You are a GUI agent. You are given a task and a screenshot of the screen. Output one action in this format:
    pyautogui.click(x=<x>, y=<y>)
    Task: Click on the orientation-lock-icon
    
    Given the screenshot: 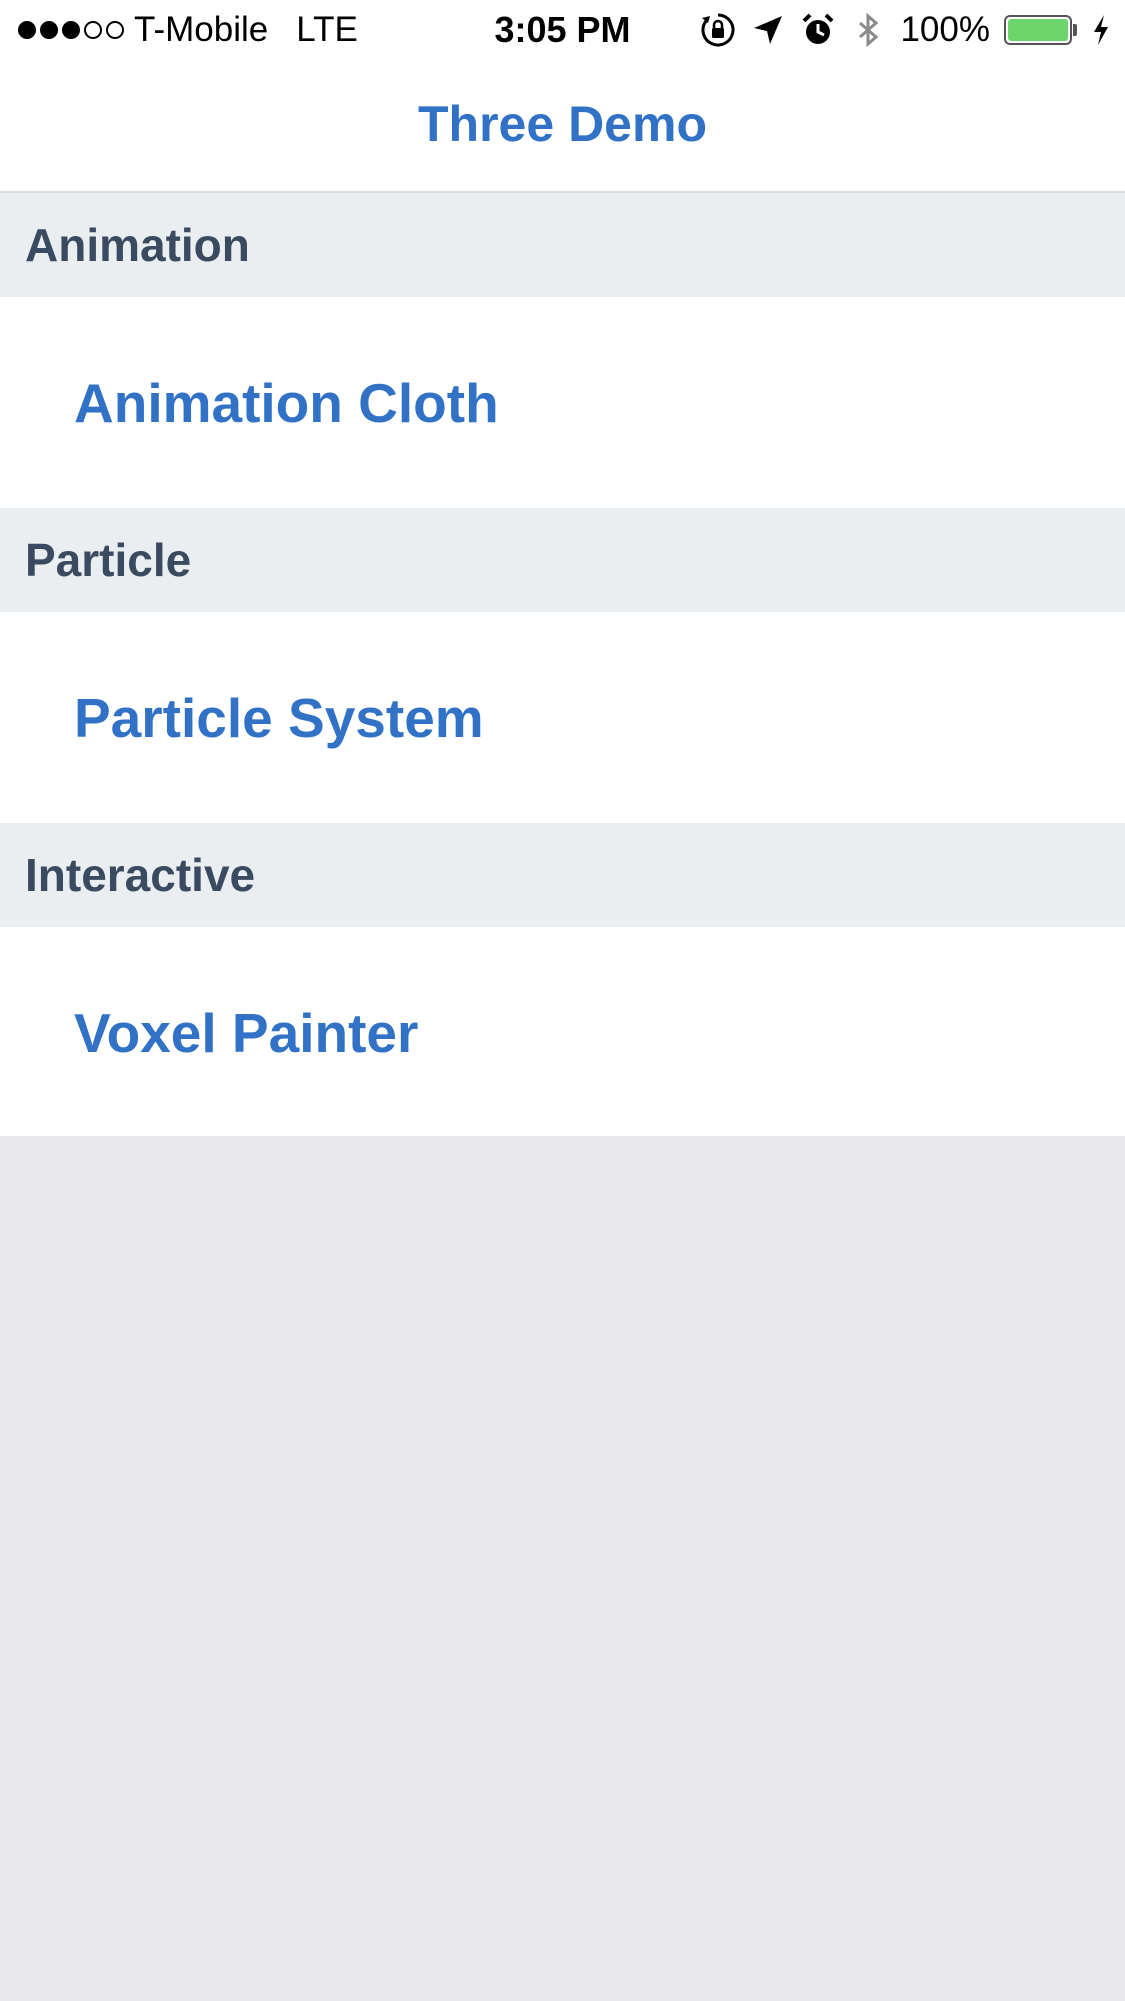 What is the action you would take?
    pyautogui.click(x=718, y=30)
    